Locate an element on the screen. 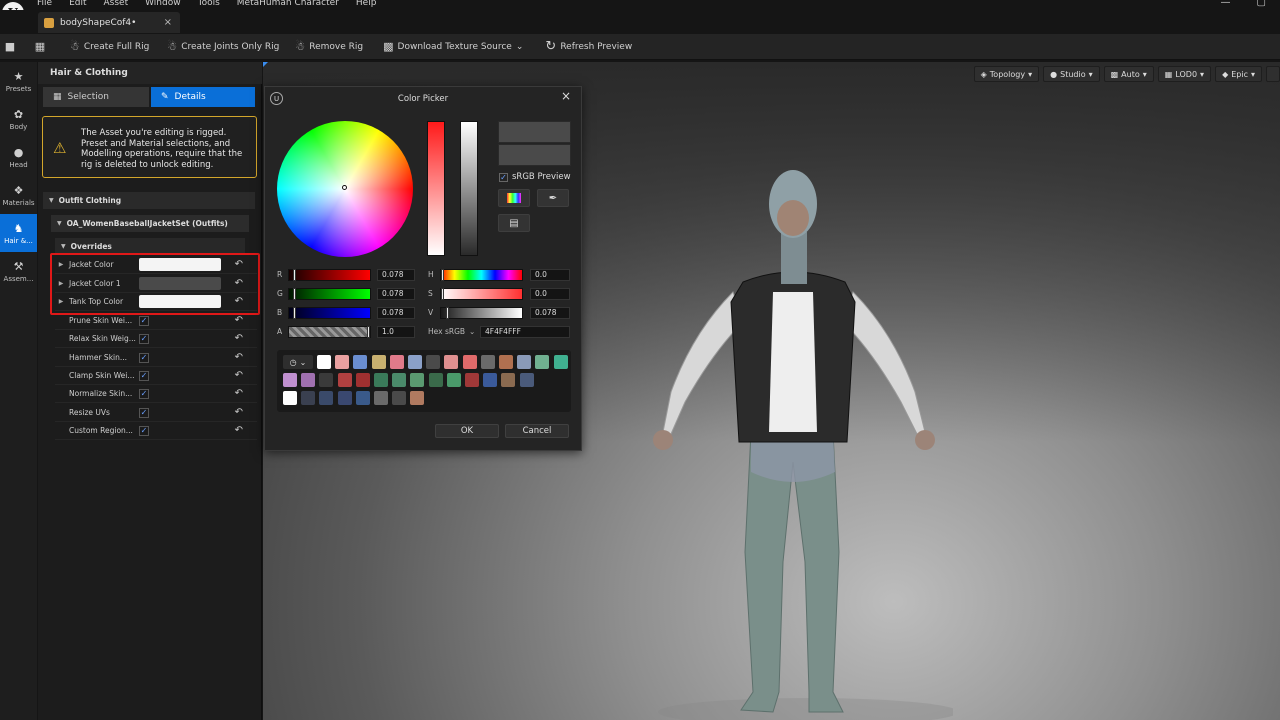 The width and height of the screenshot is (1280, 720). theme-button: ▤ is located at coordinates (514, 223).